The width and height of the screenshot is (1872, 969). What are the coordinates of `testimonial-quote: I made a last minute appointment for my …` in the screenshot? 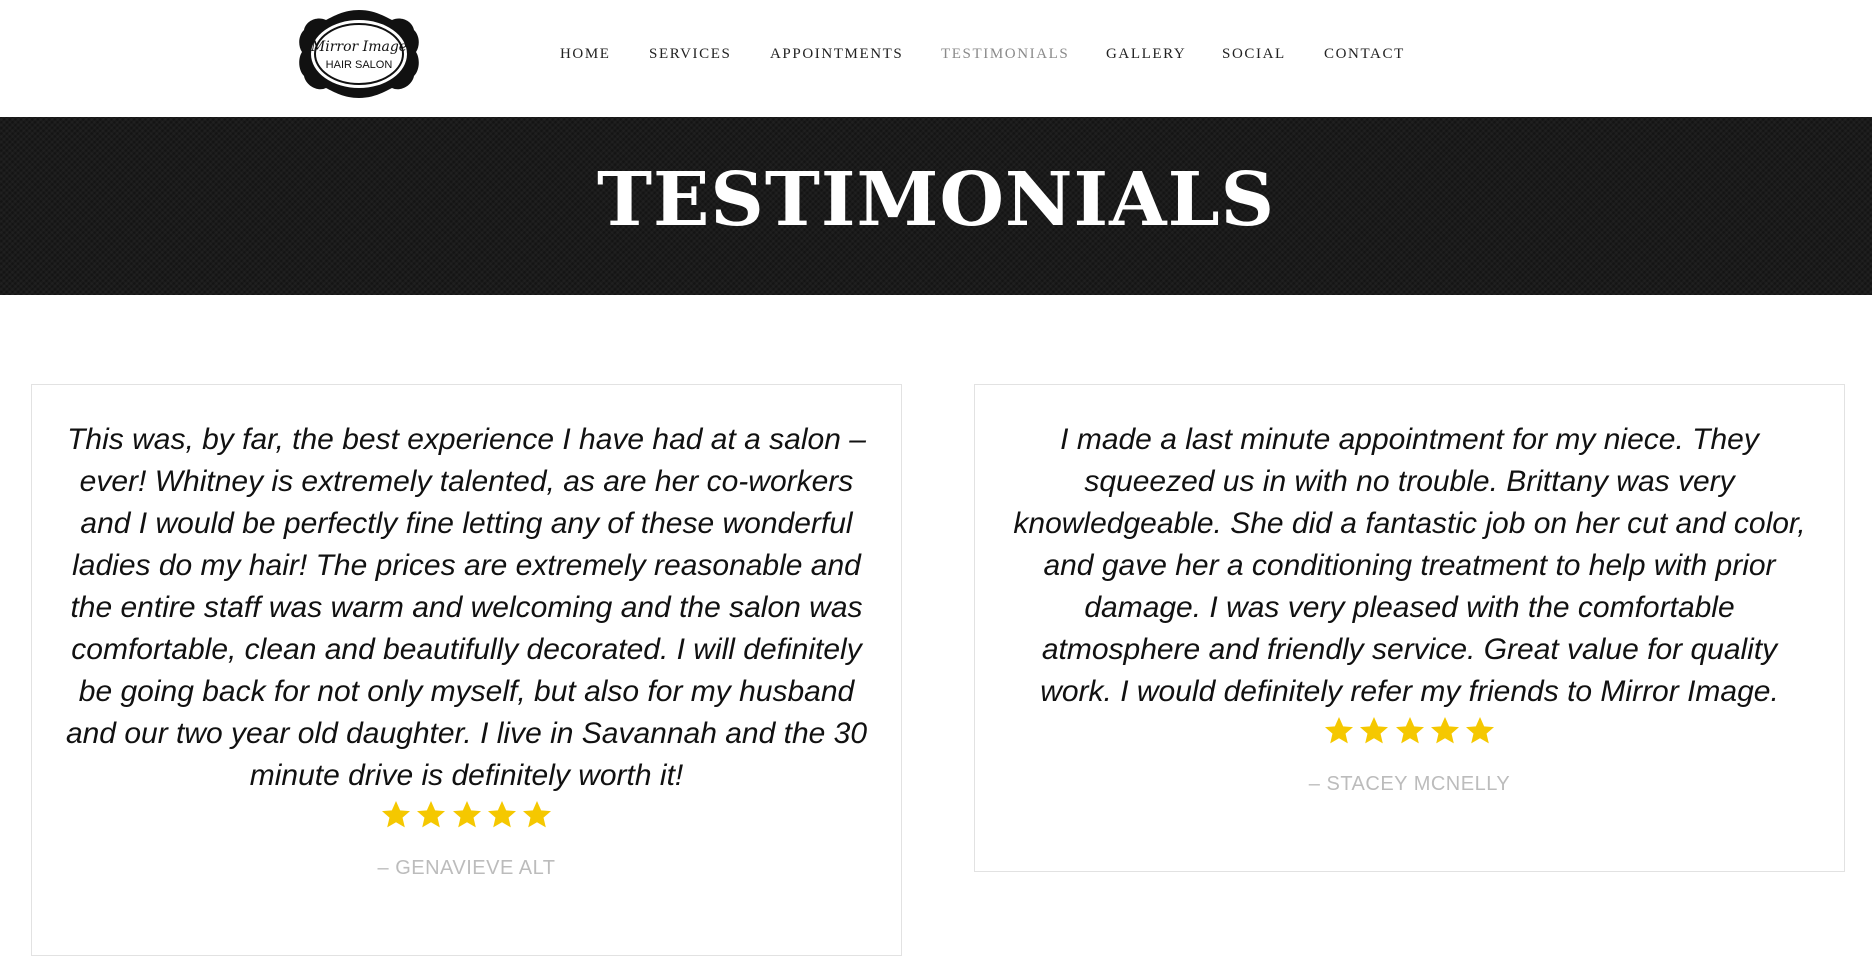 It's located at (1409, 565).